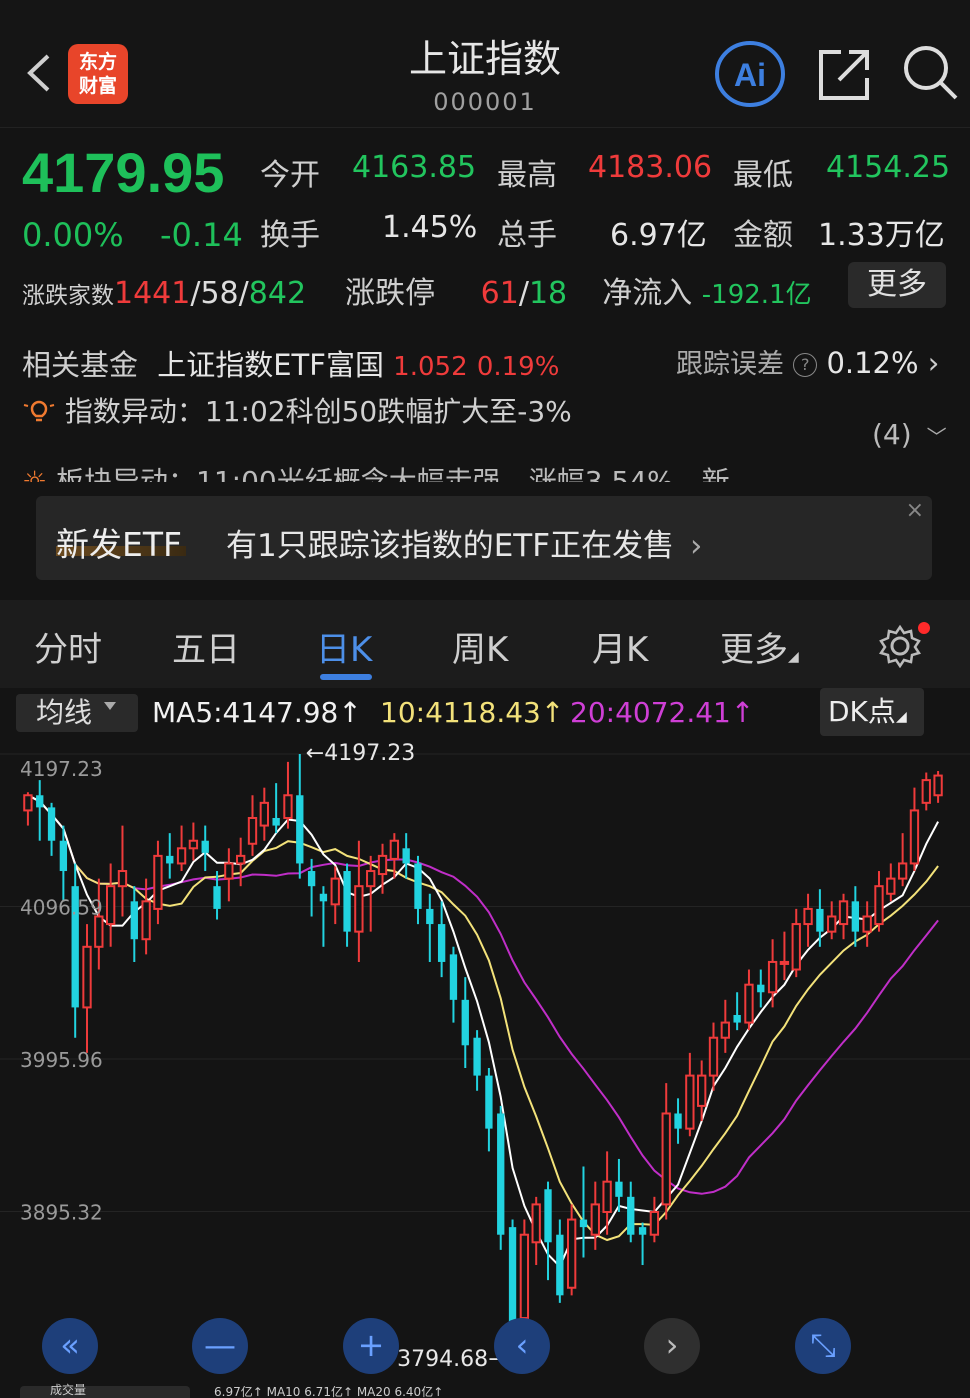 This screenshot has width=970, height=1398. I want to click on alert-count-text: (4), so click(892, 434).